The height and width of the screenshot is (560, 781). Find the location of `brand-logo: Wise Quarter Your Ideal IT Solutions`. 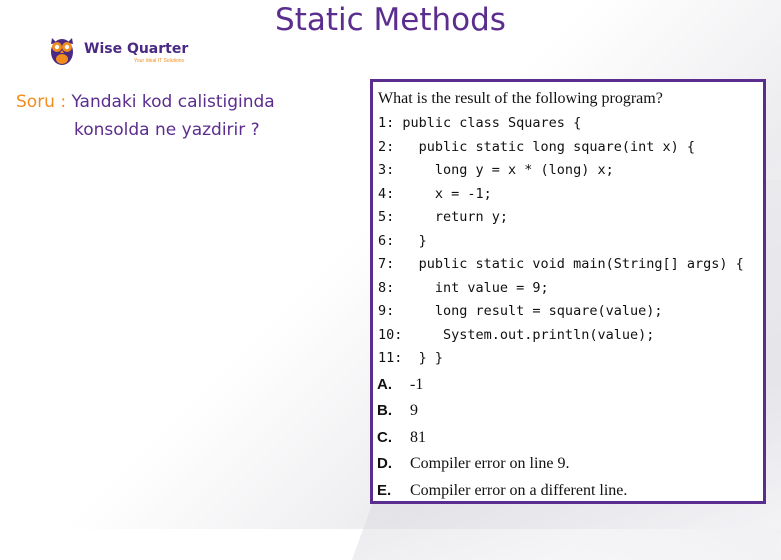

brand-logo: Wise Quarter Your Ideal IT Solutions is located at coordinates (126, 50).